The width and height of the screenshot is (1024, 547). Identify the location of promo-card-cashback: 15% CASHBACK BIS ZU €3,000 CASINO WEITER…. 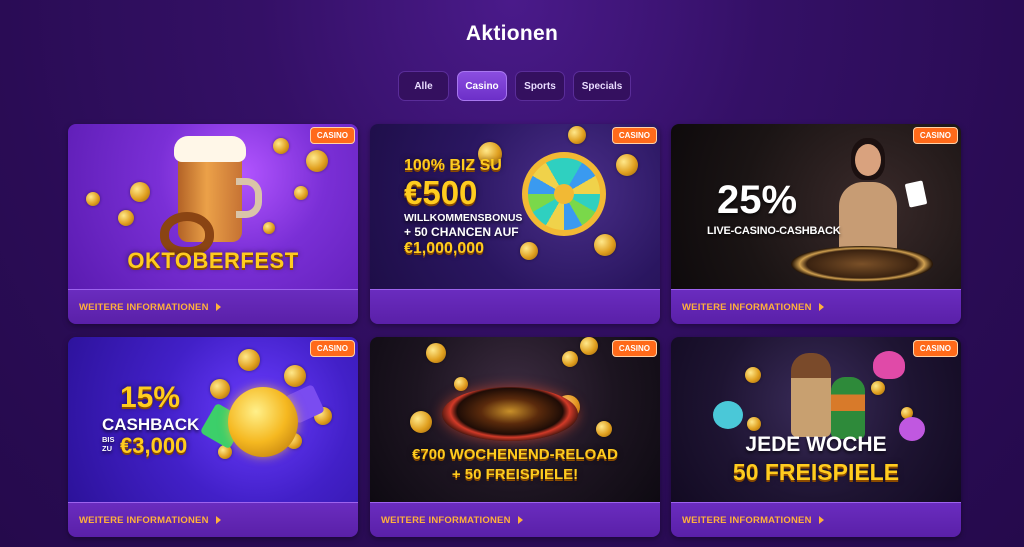
(213, 437).